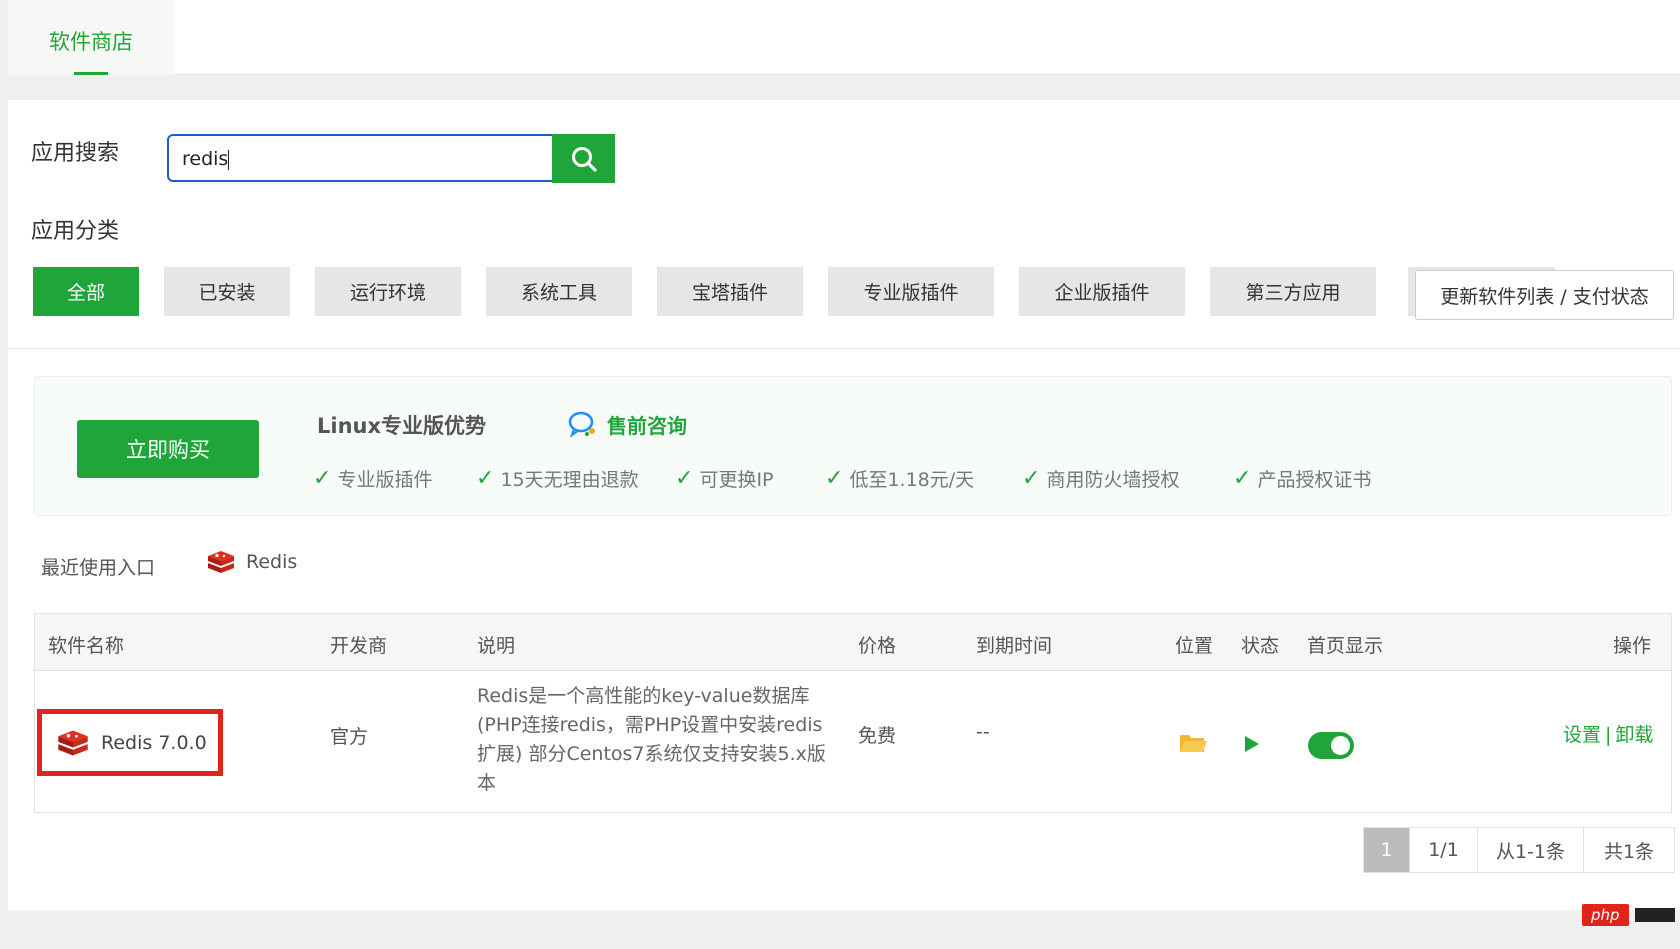 This screenshot has width=1680, height=949. Describe the element at coordinates (1345, 646) in the screenshot. I see `header-homepage-display: 首页显示` at that location.